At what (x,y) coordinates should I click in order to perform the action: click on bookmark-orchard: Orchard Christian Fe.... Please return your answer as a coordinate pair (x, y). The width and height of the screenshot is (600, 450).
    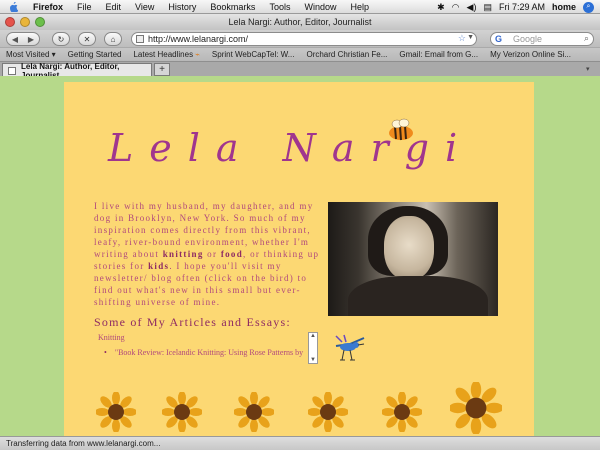
    Looking at the image, I should click on (346, 54).